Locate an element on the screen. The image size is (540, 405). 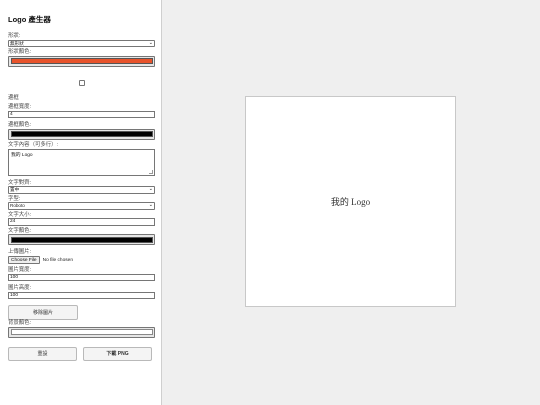
image-height-label: 圖片高度: is located at coordinates (20, 288).